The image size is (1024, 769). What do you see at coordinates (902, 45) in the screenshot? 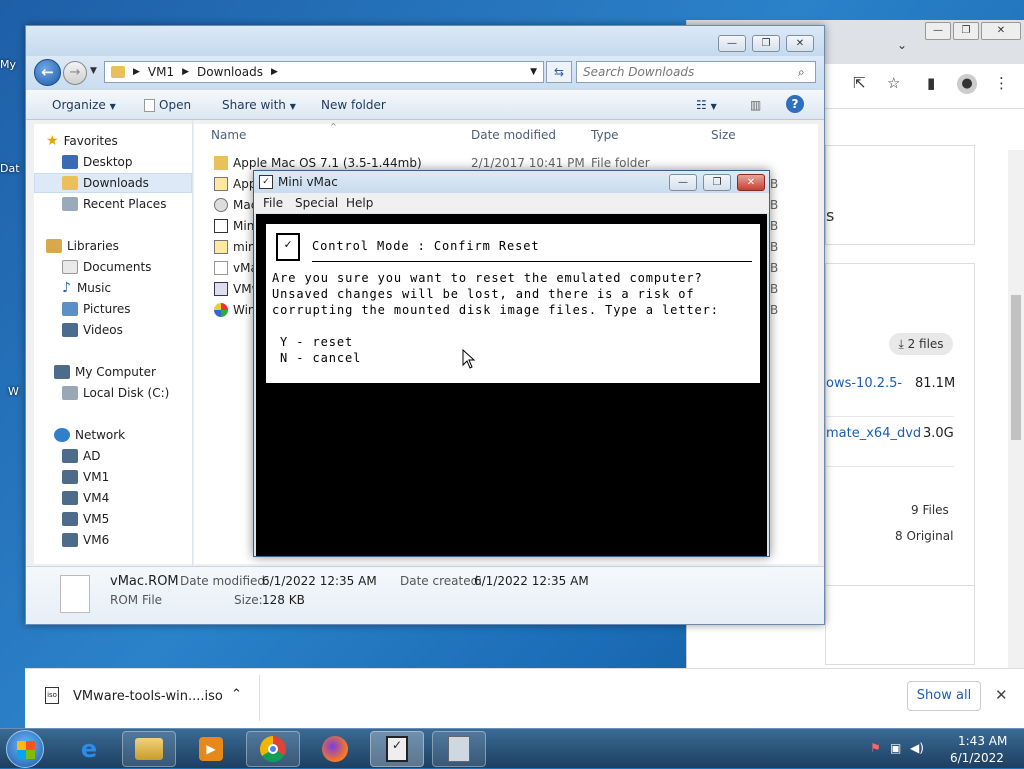
I see `chevron-down-icon: ⌄` at bounding box center [902, 45].